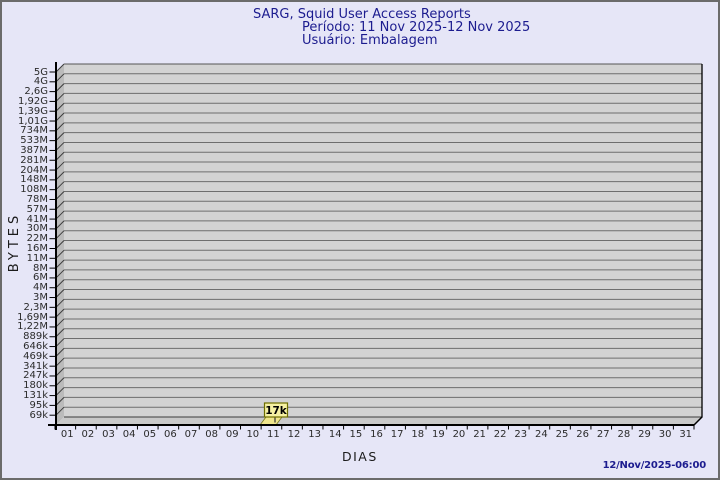  Describe the element at coordinates (38, 415) in the screenshot. I see `y-tick-label: 69k` at that location.